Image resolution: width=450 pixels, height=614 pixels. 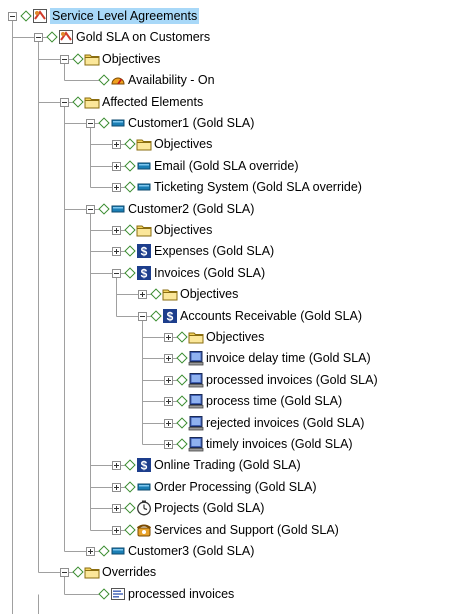 What do you see at coordinates (288, 358) in the screenshot?
I see `tree-node-label: invoice delay time (Gold SLA)` at bounding box center [288, 358].